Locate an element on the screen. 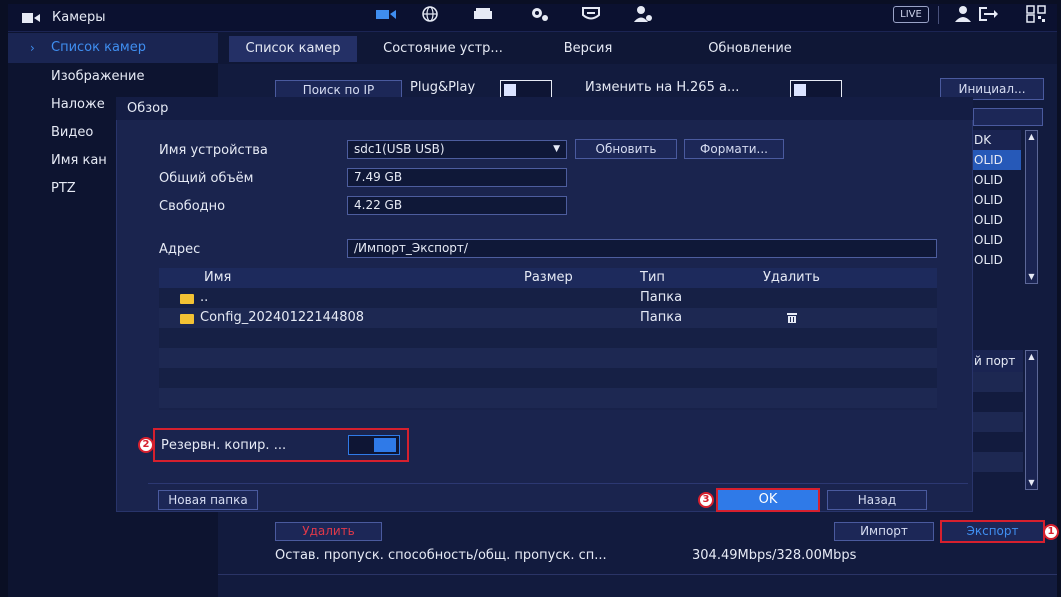  backup-toggle is located at coordinates (374, 445).